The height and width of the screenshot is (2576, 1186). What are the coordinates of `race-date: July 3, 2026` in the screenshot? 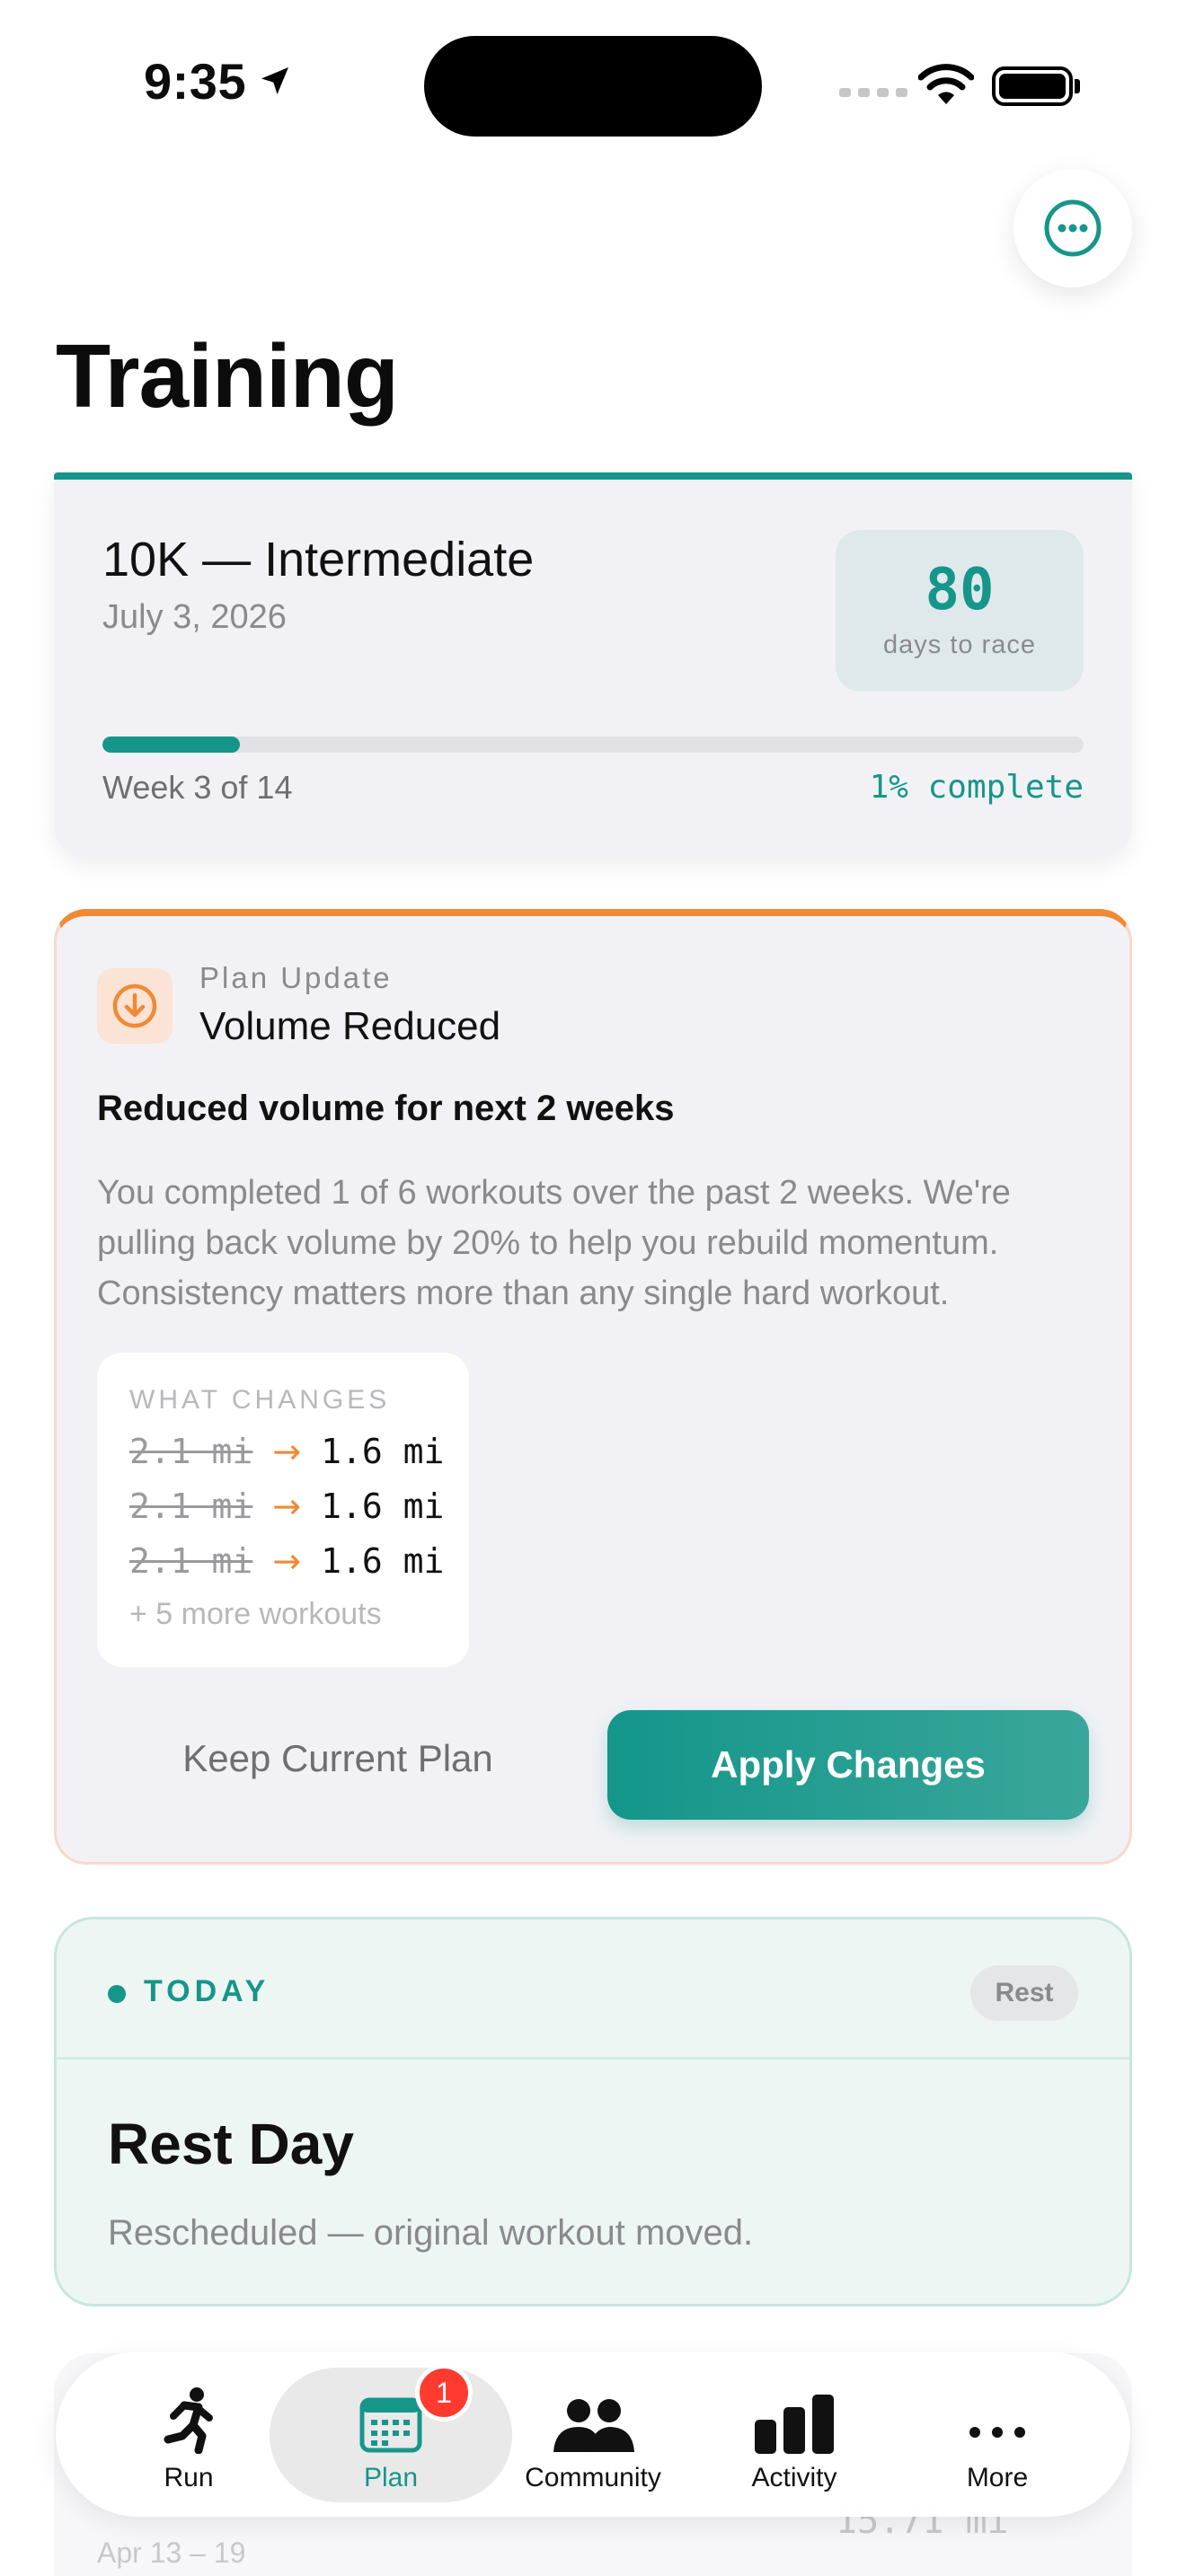 It's located at (194, 617).